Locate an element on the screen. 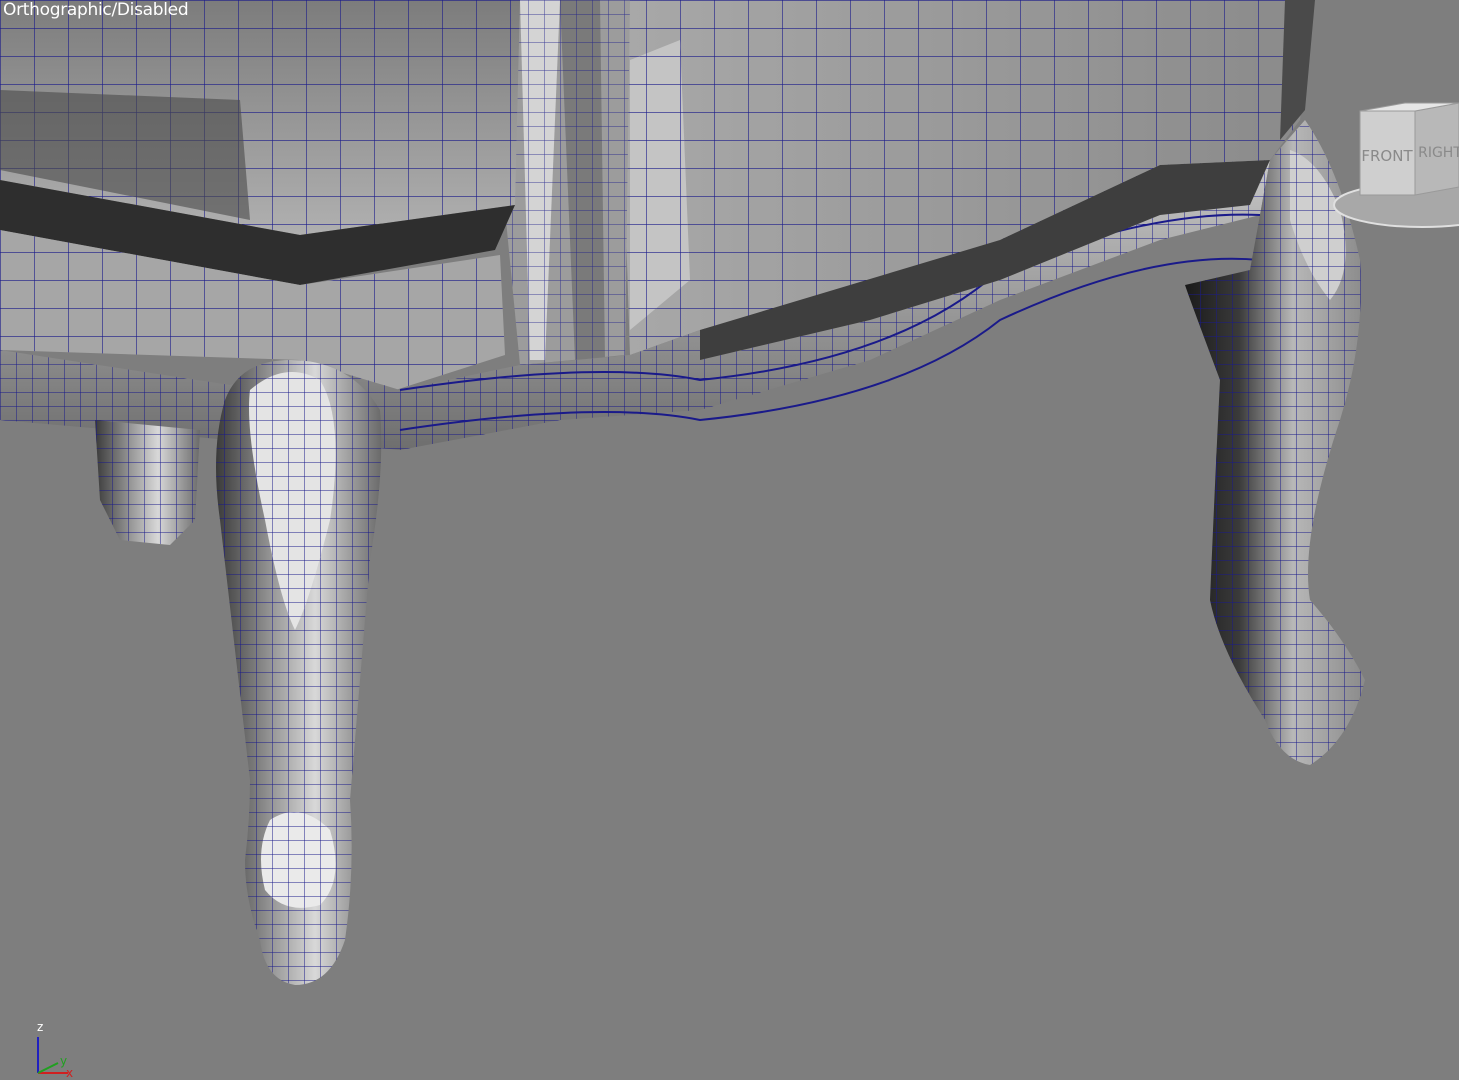 The width and height of the screenshot is (1459, 1080). y-axis-line is located at coordinates (48, 1068).